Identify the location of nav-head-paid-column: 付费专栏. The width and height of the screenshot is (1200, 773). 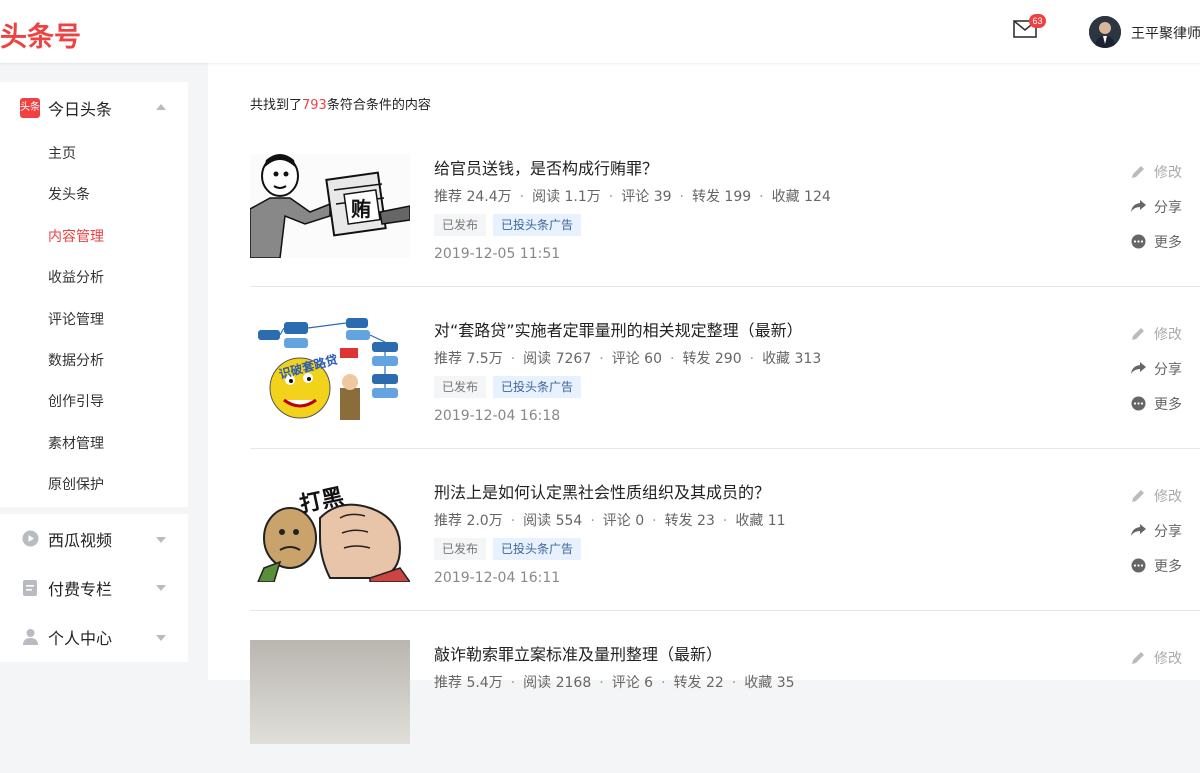
(94, 588).